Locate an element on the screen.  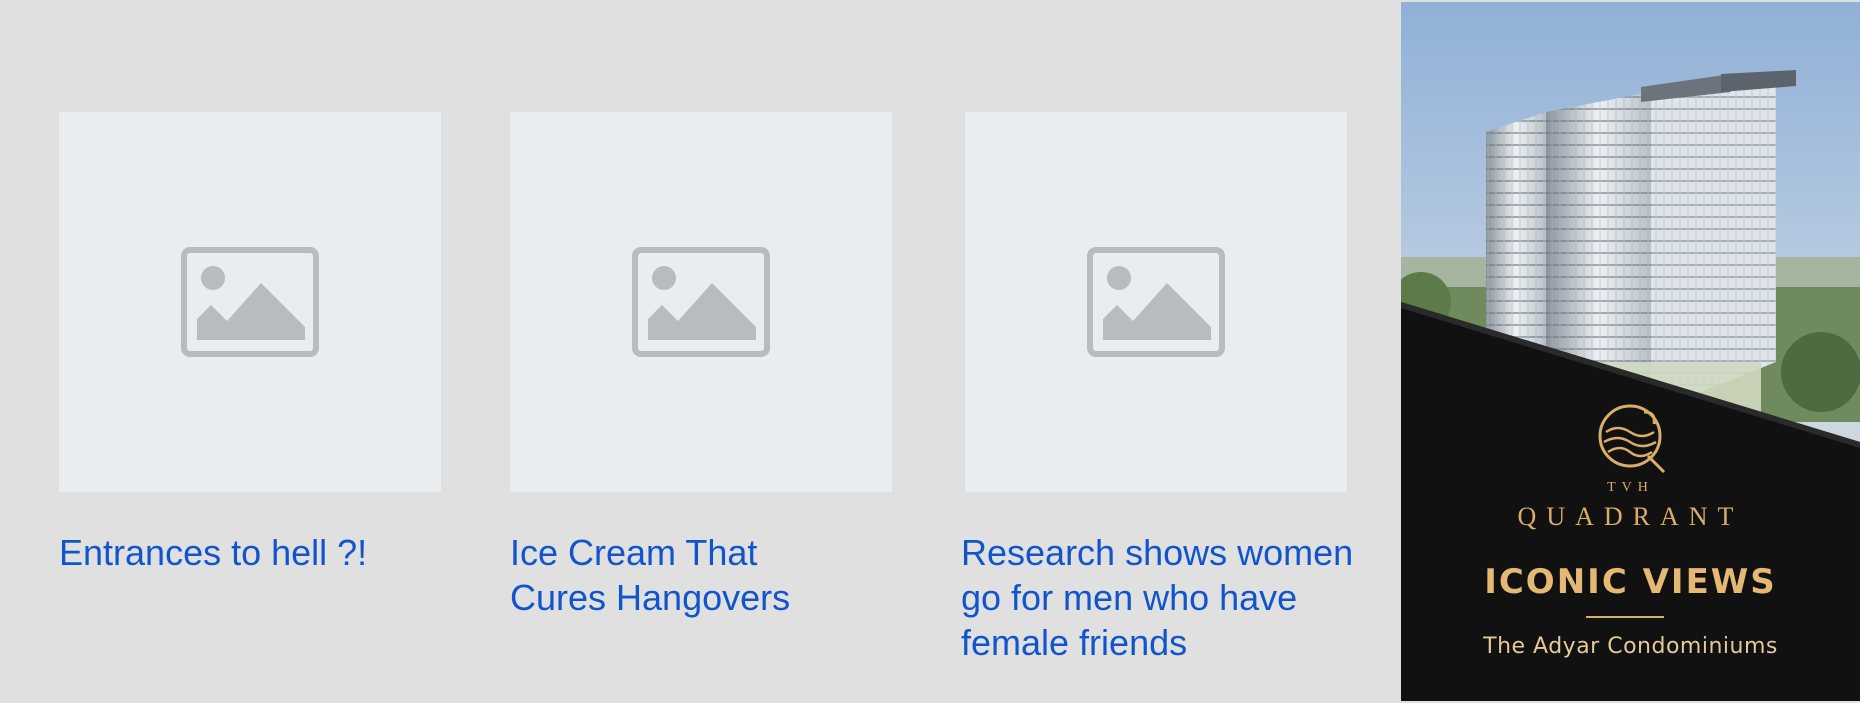
article-title: Entrances to hell ?! is located at coordinates (250, 552).